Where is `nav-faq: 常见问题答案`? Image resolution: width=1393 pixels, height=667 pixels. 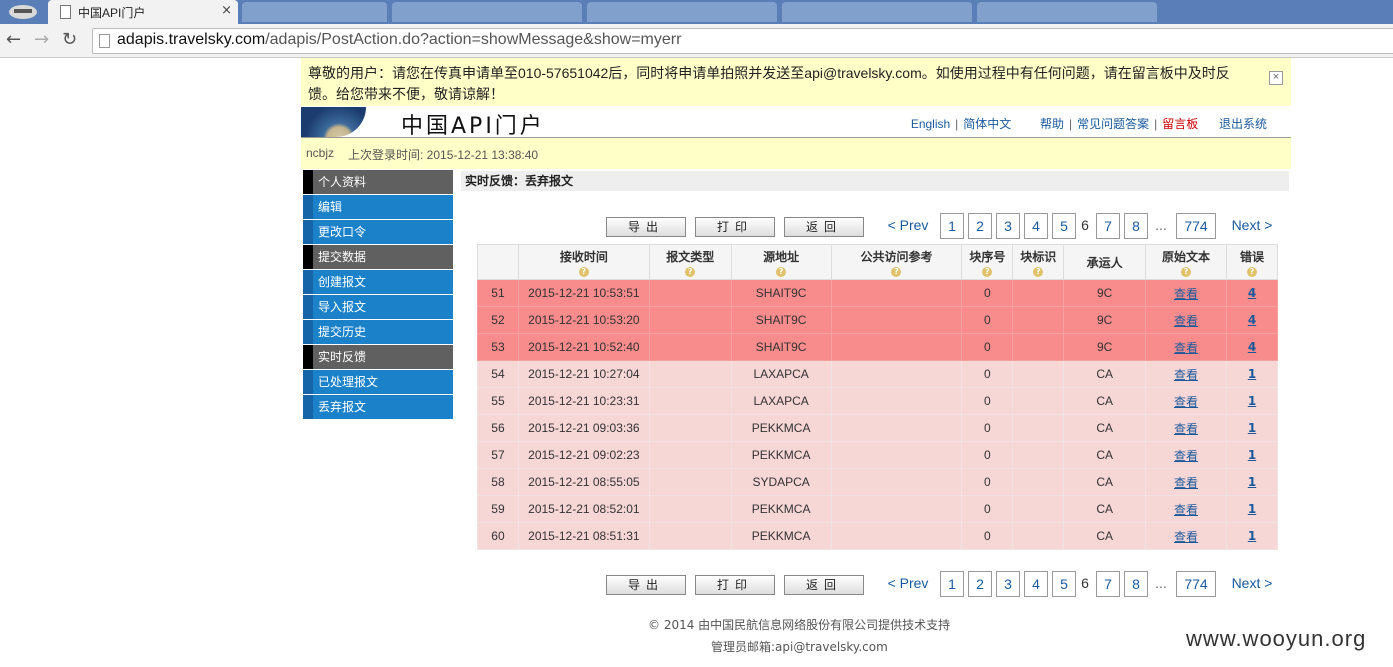 nav-faq: 常见问题答案 is located at coordinates (1113, 124).